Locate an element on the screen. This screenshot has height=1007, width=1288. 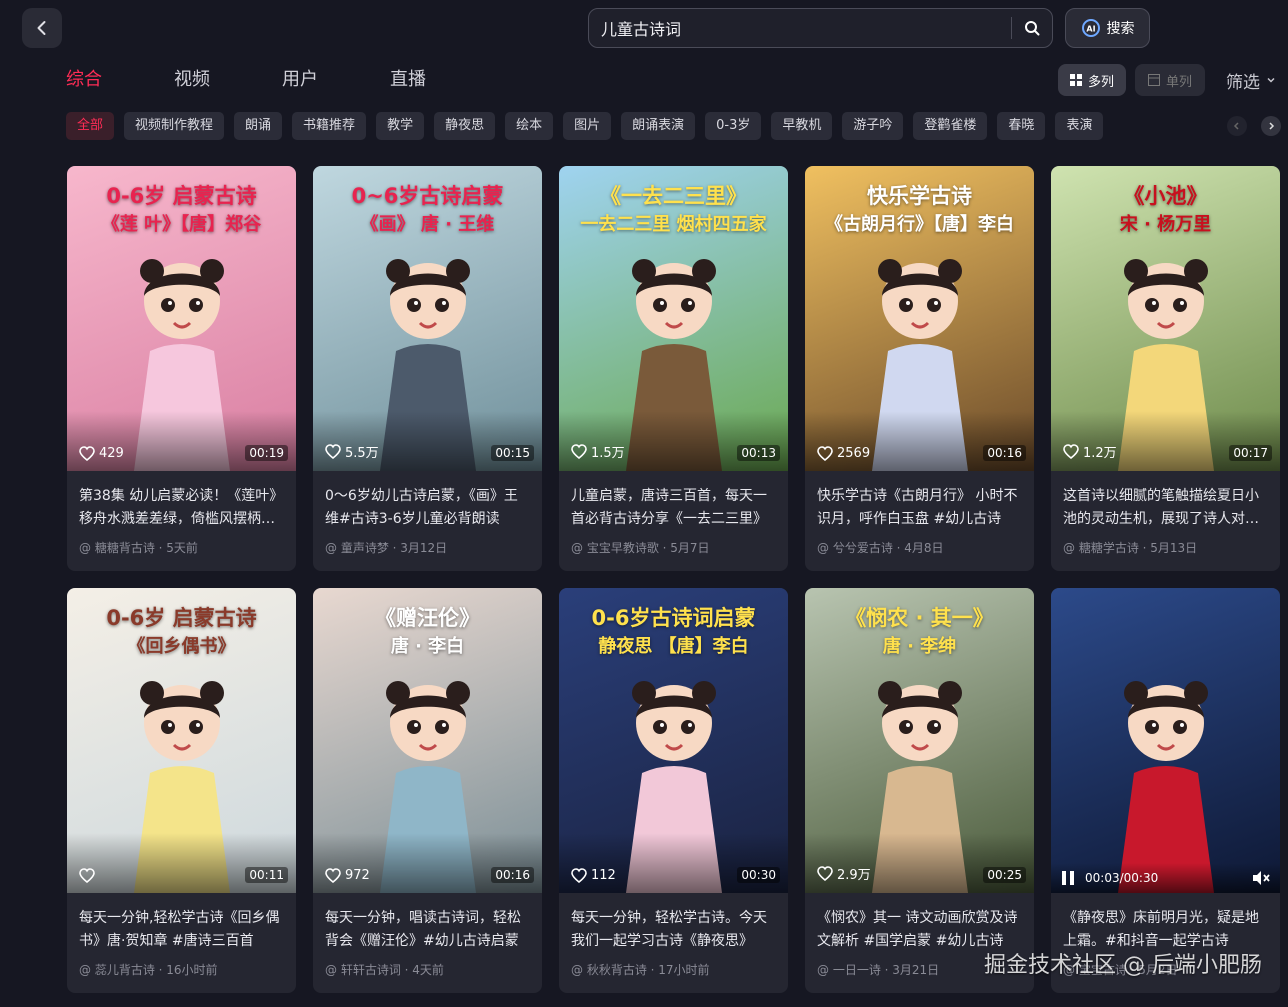
video-author-meta: @ 秋秋背古诗 · 17小时前 is located at coordinates (673, 966).